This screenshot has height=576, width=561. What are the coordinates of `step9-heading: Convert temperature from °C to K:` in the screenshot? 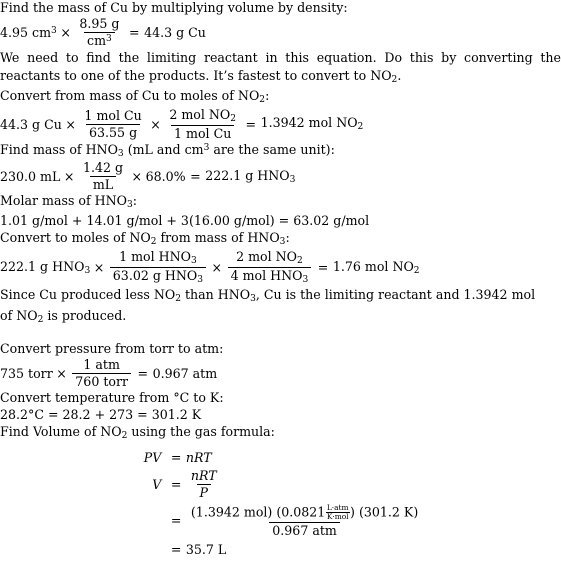 It's located at (112, 397).